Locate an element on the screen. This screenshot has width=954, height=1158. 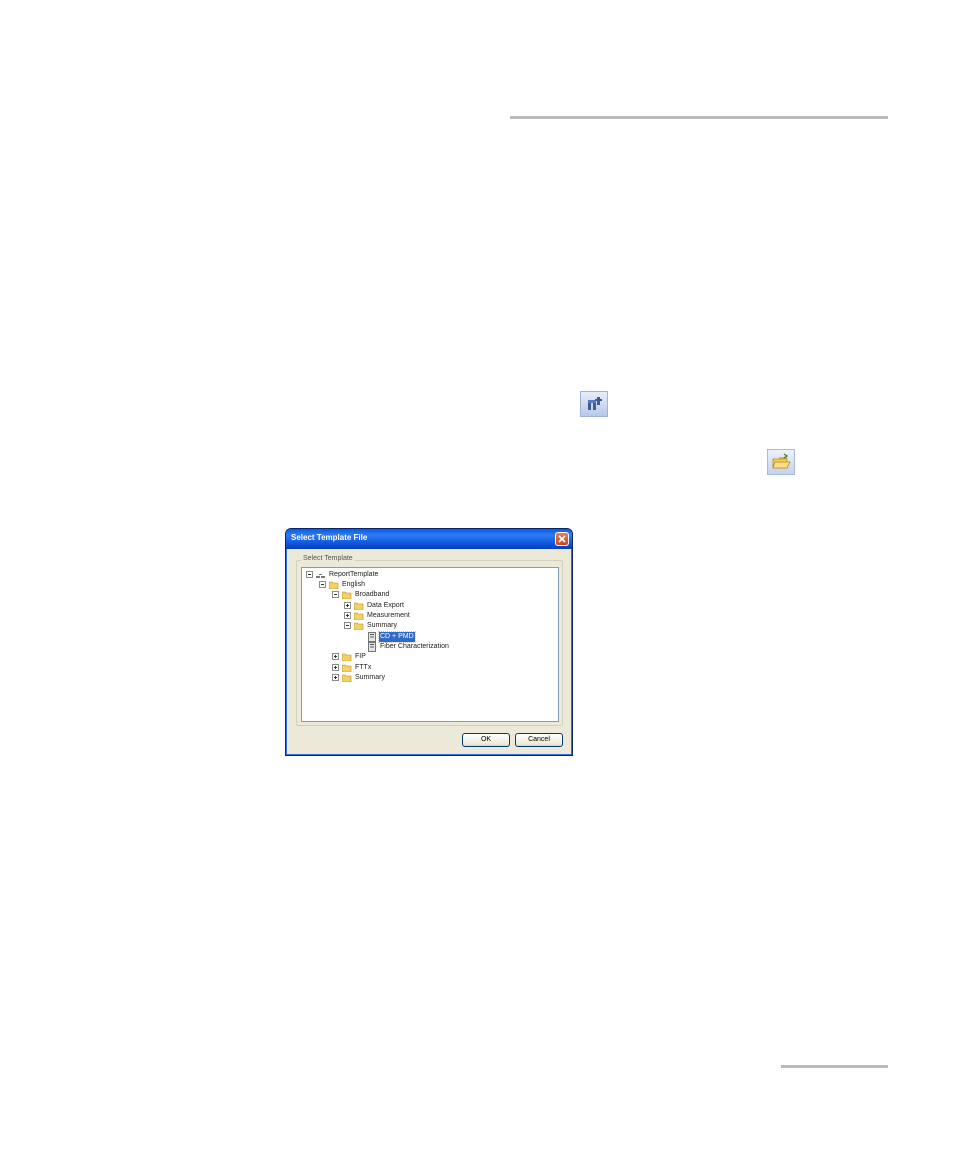
tree-label: Measurement is located at coordinates (388, 615).